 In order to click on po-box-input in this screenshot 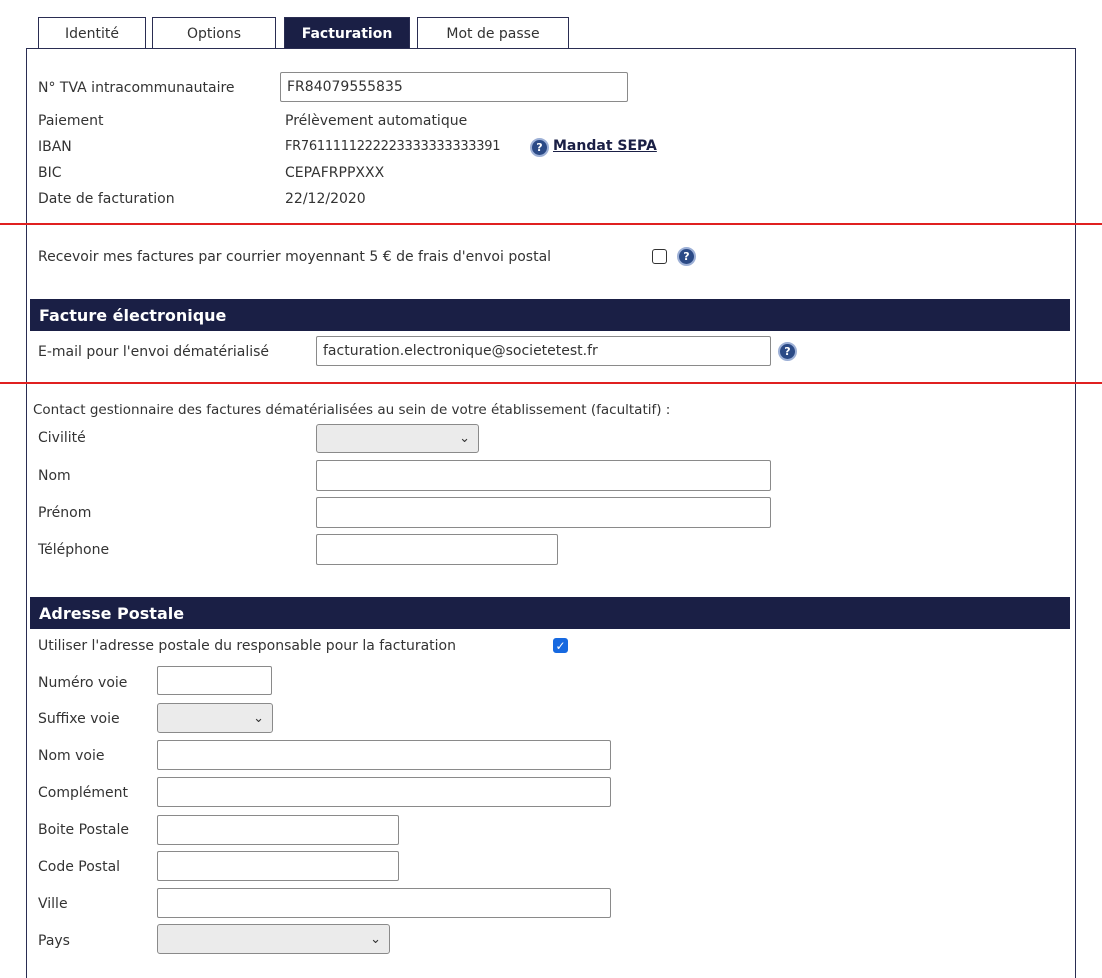, I will do `click(278, 830)`.